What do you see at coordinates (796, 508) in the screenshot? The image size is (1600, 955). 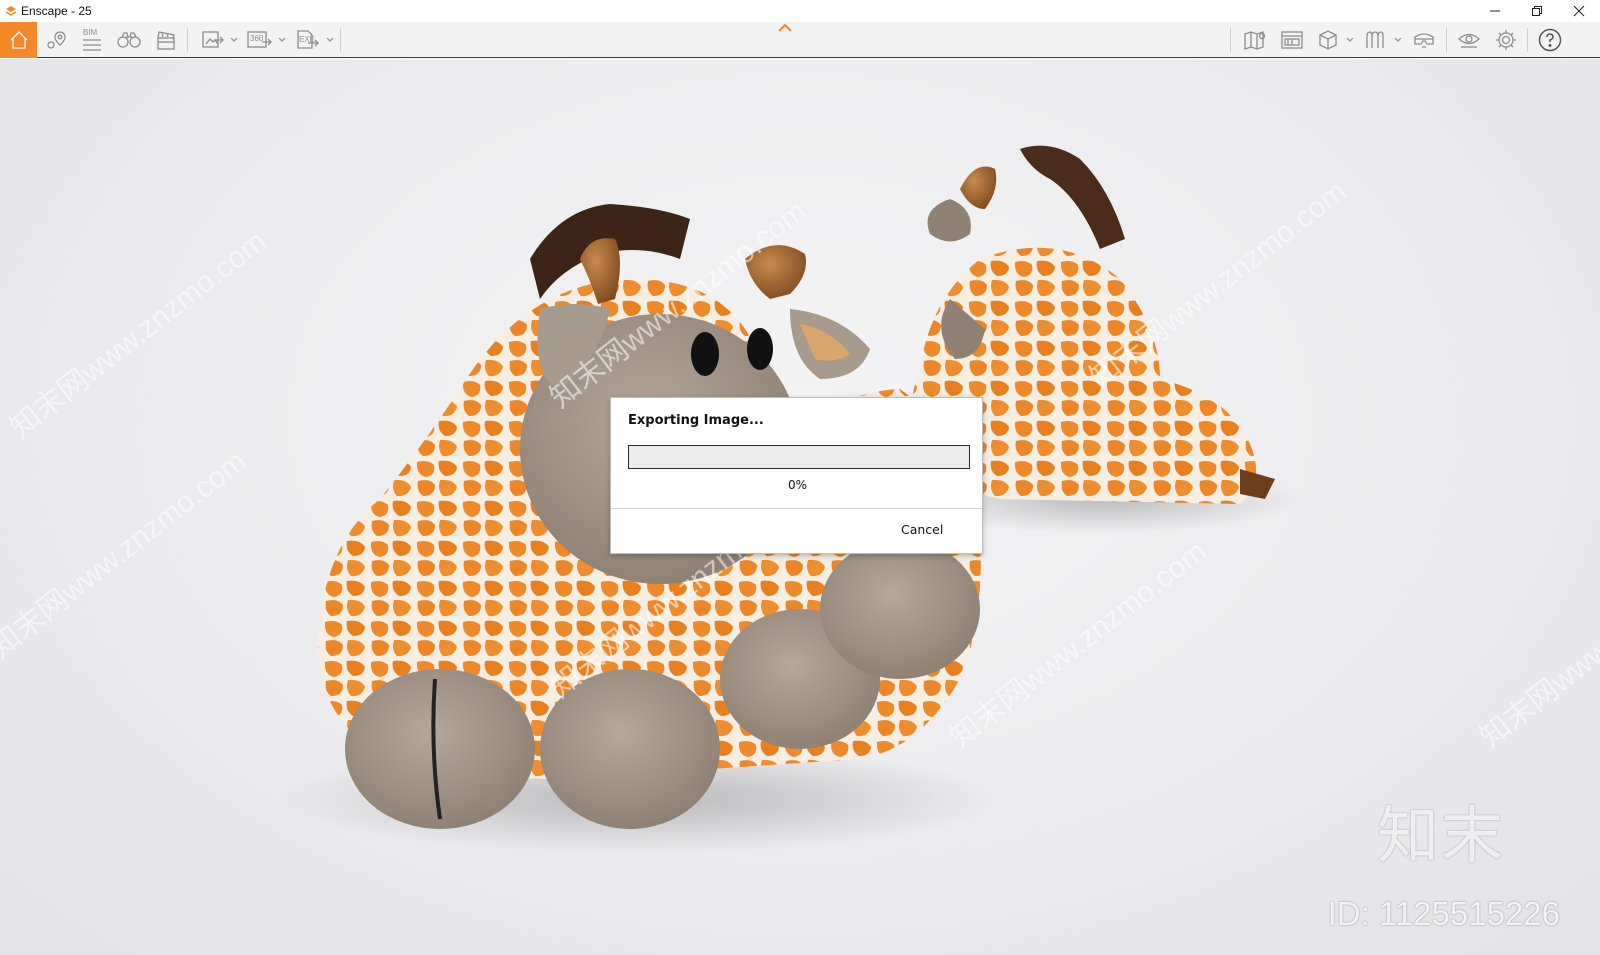 I see `dialog-divider` at bounding box center [796, 508].